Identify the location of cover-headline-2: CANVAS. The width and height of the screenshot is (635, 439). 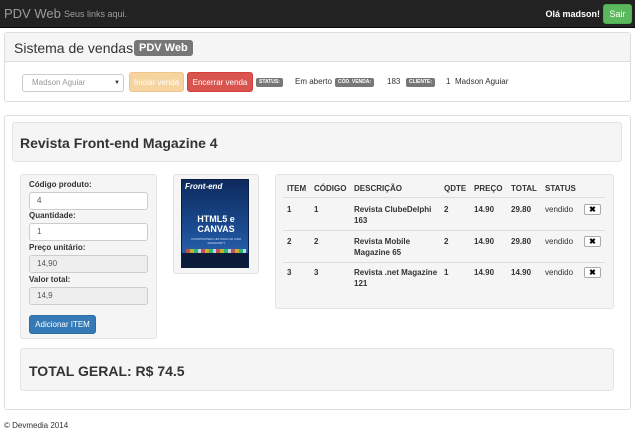
(216, 229).